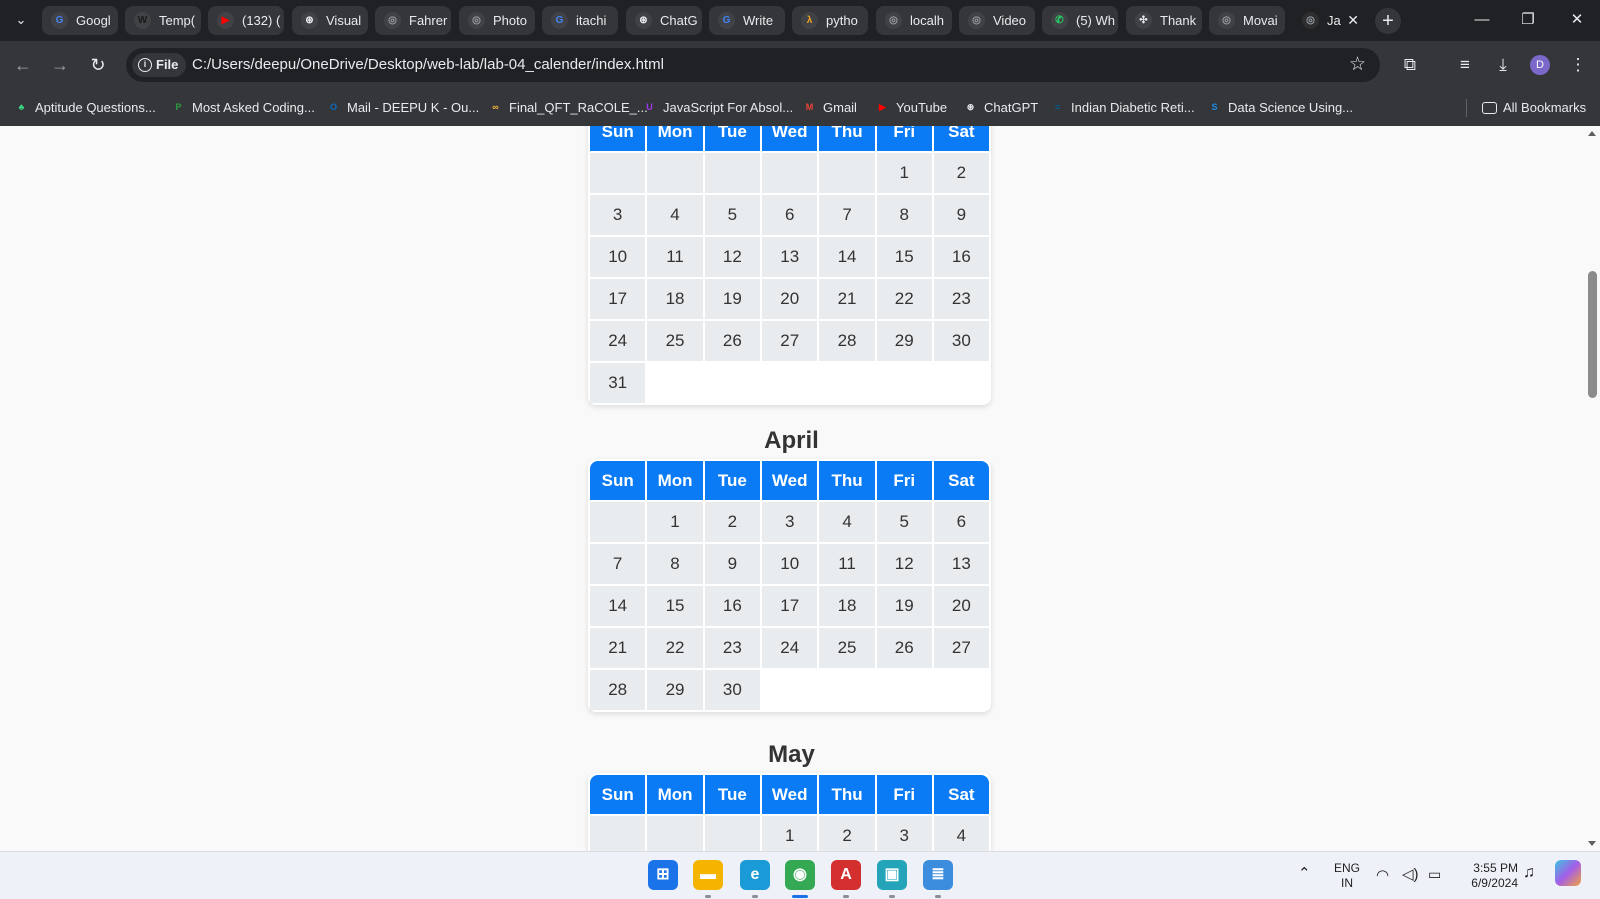  What do you see at coordinates (675, 522) in the screenshot?
I see `day-cell: 1` at bounding box center [675, 522].